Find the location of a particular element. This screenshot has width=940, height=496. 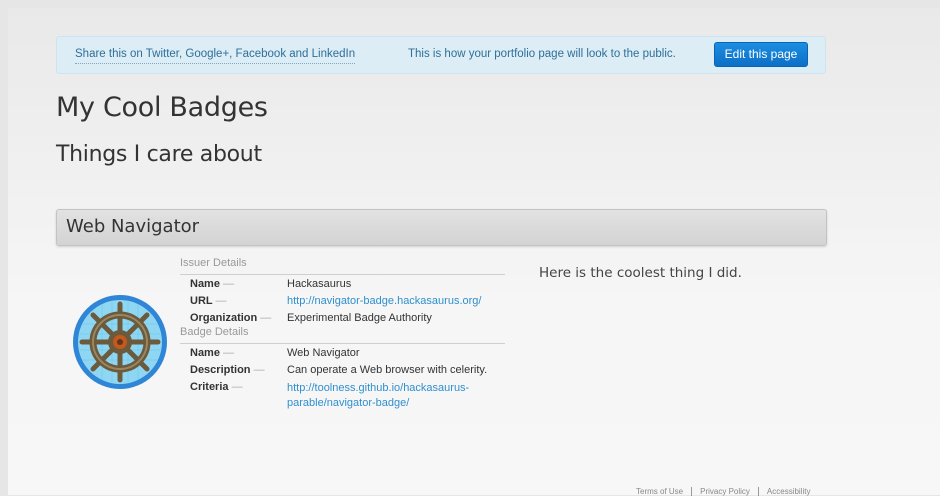

page-title: My Cool Badges is located at coordinates (162, 107).